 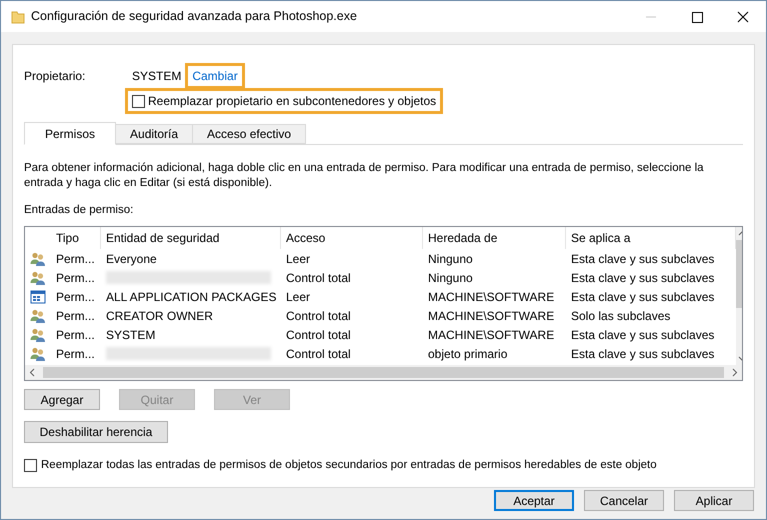 I want to click on owner-label: Propietario:, so click(x=55, y=76).